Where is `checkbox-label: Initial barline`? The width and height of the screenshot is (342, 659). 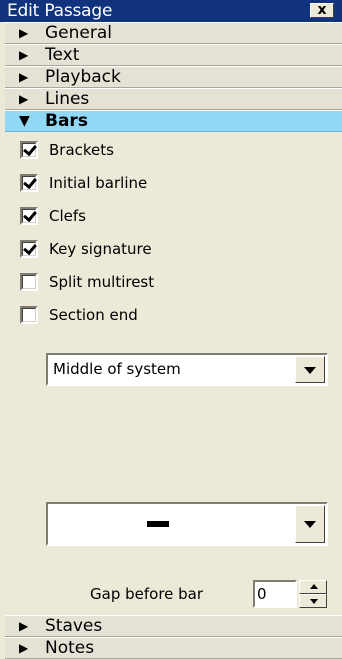 checkbox-label: Initial barline is located at coordinates (98, 183).